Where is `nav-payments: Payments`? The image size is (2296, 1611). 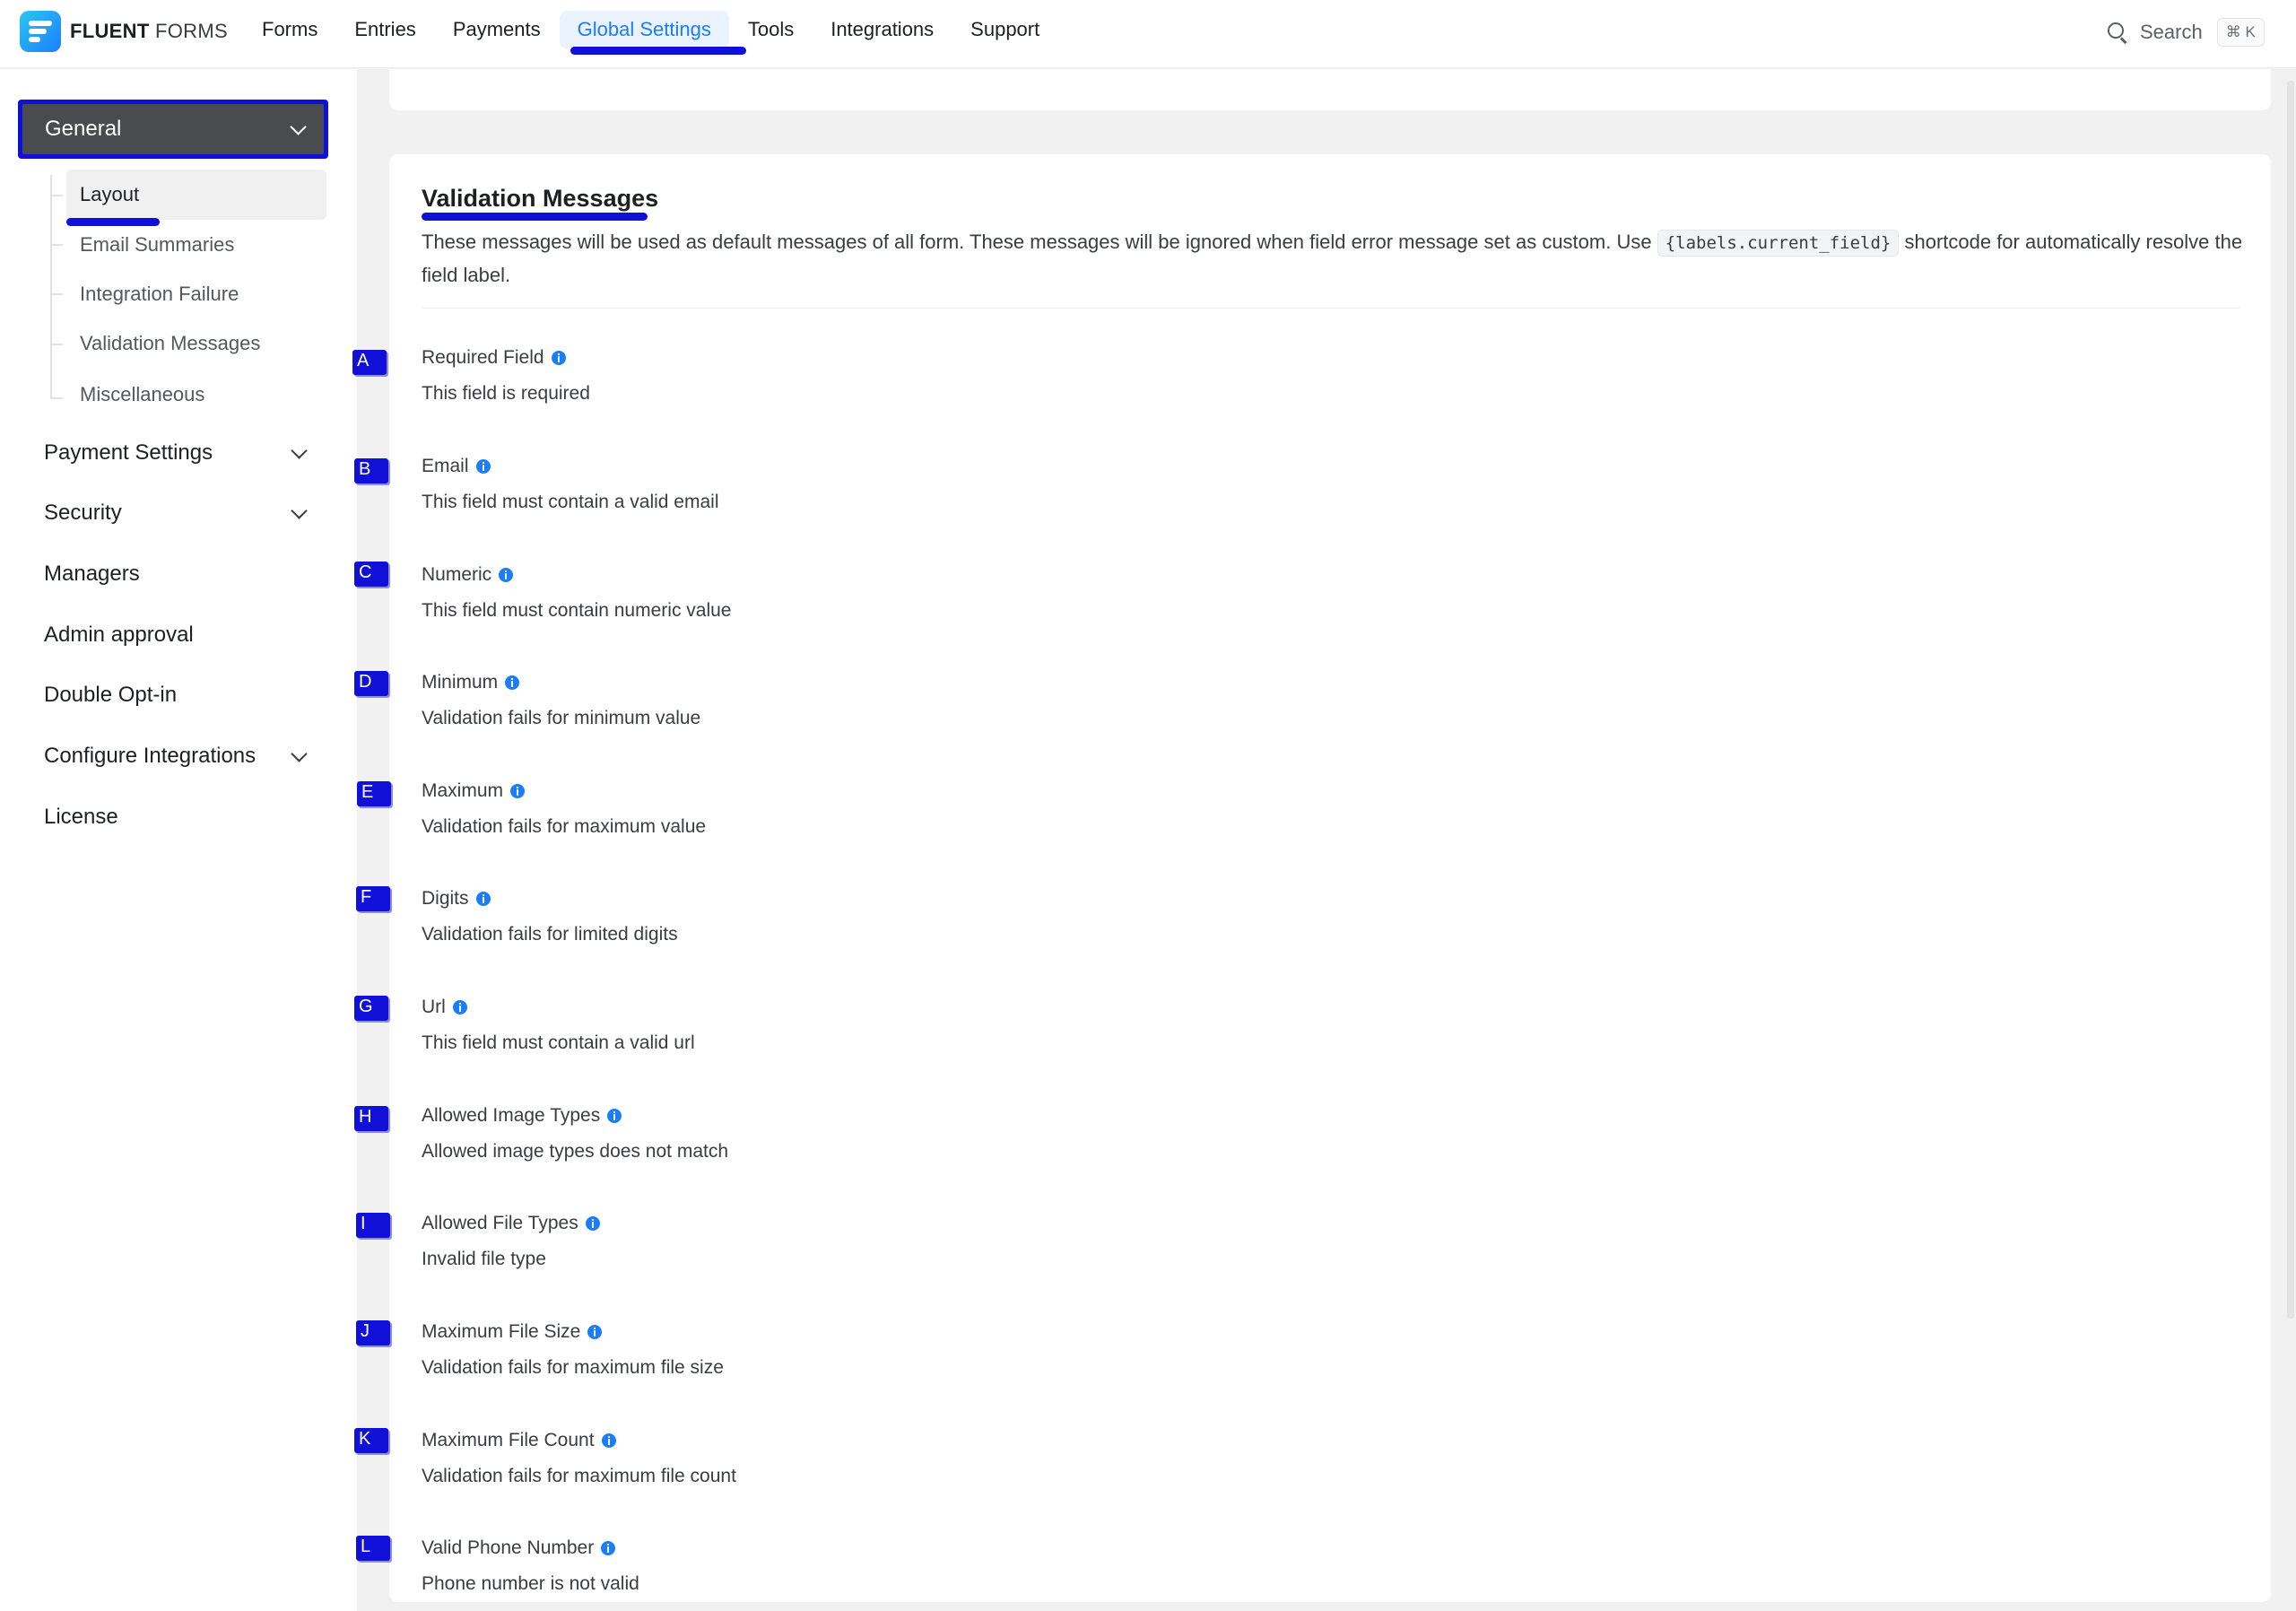
nav-payments: Payments is located at coordinates (497, 30).